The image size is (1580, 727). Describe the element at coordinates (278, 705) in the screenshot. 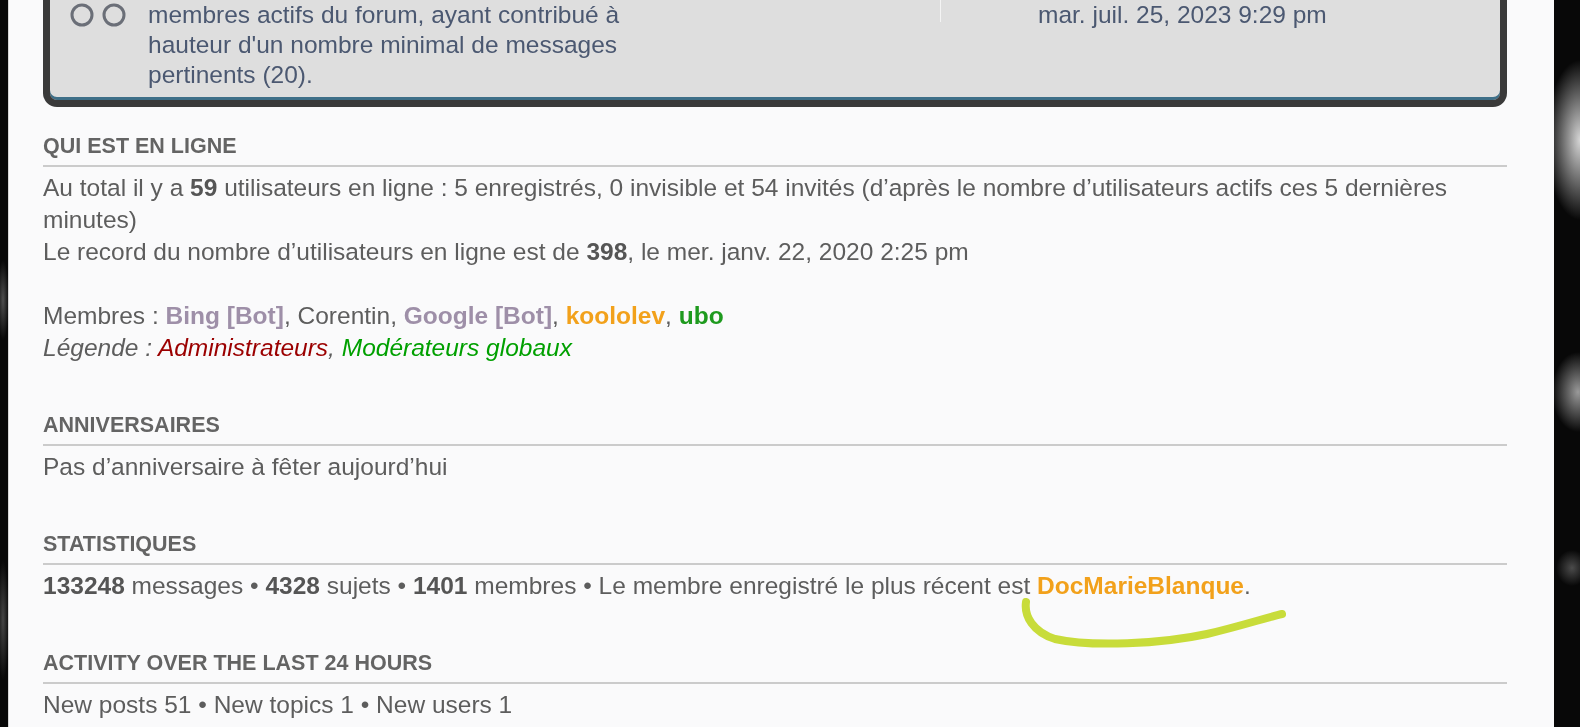

I see `info-text: New posts 51 • New topics 1 • New users 1` at that location.